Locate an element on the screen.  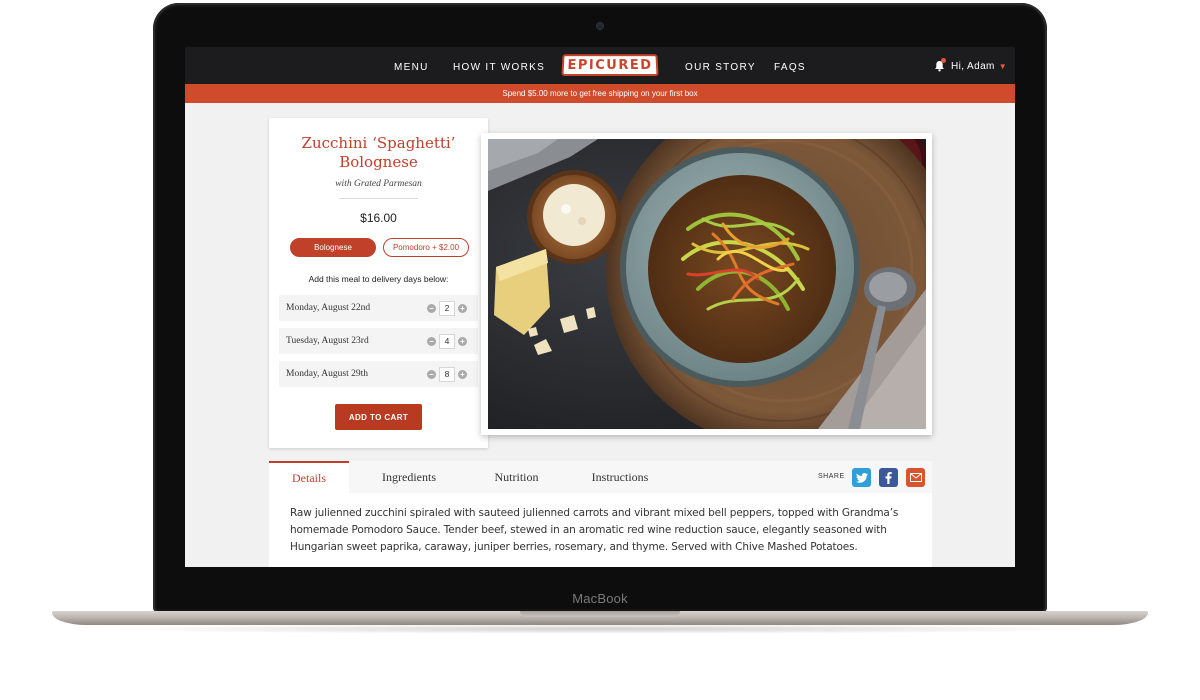
laptop-shadow is located at coordinates (600, 629).